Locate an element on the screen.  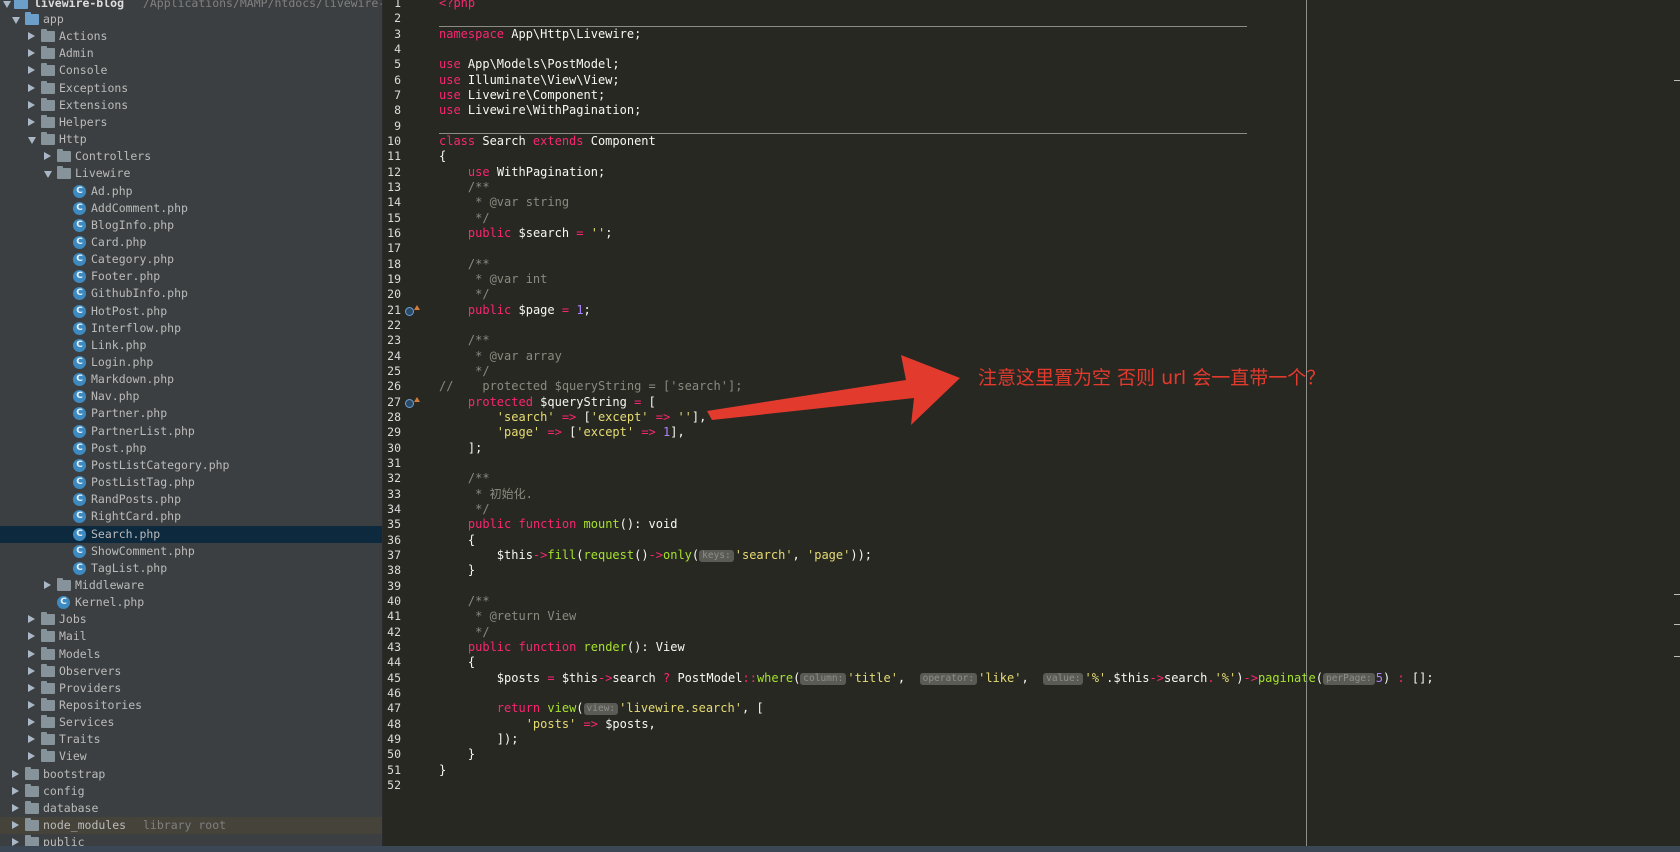
tree-folder: Extensions is located at coordinates (191, 105).